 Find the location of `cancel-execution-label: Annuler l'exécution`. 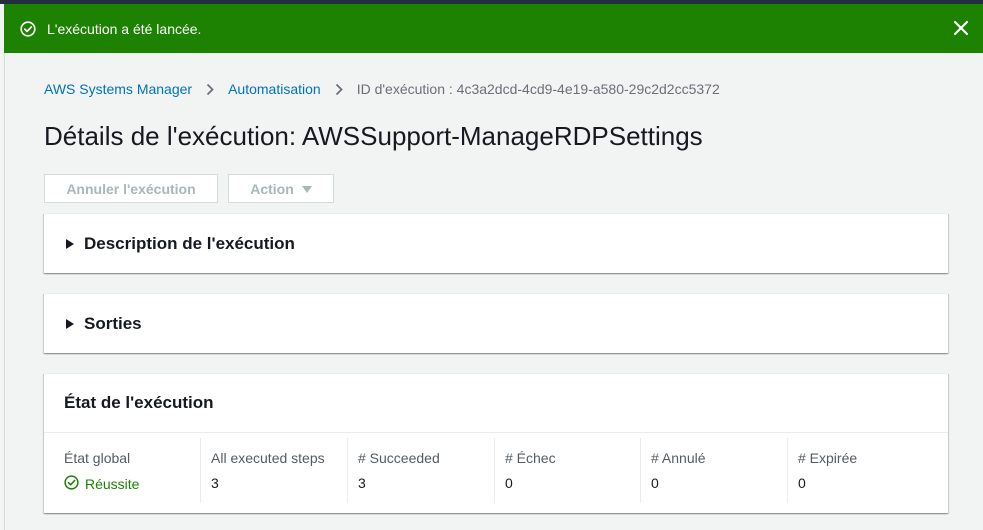

cancel-execution-label: Annuler l'exécution is located at coordinates (131, 188).